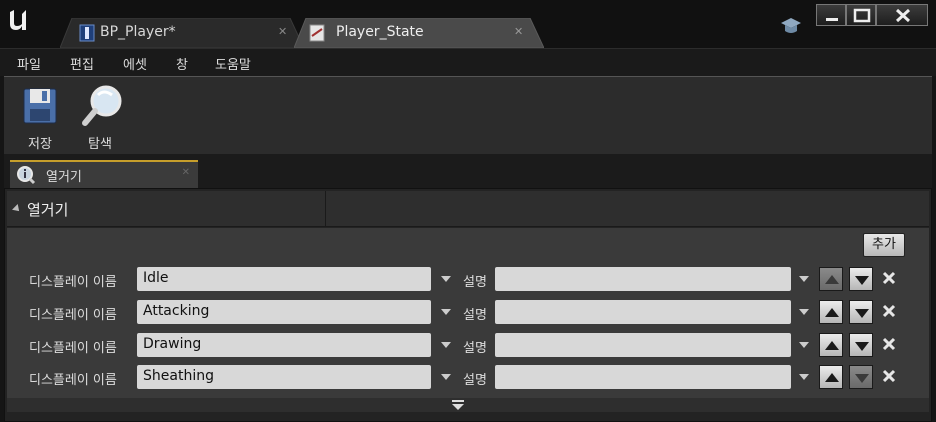 The width and height of the screenshot is (936, 422). Describe the element at coordinates (102, 105) in the screenshot. I see `magnifier-icon` at that location.